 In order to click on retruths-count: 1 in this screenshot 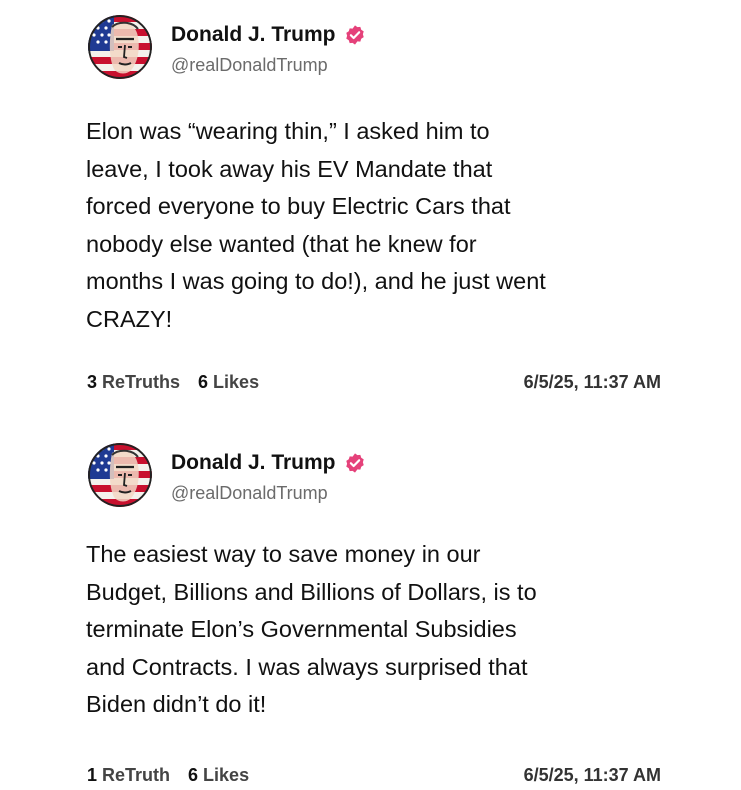, I will do `click(92, 775)`.